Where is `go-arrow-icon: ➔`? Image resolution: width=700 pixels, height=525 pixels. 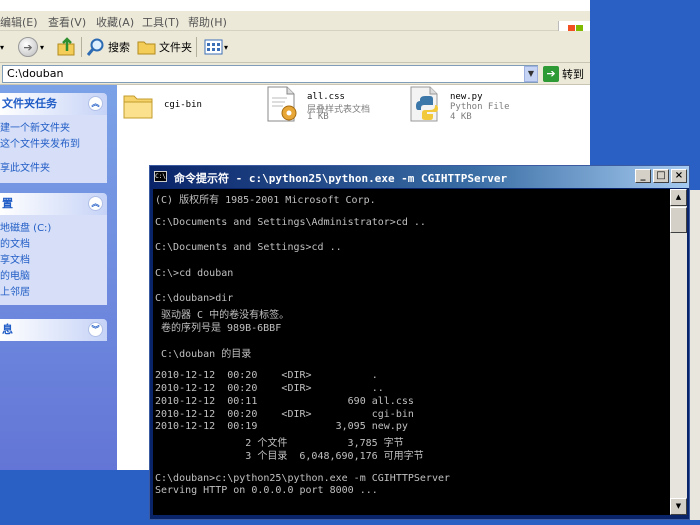 go-arrow-icon: ➔ is located at coordinates (551, 74).